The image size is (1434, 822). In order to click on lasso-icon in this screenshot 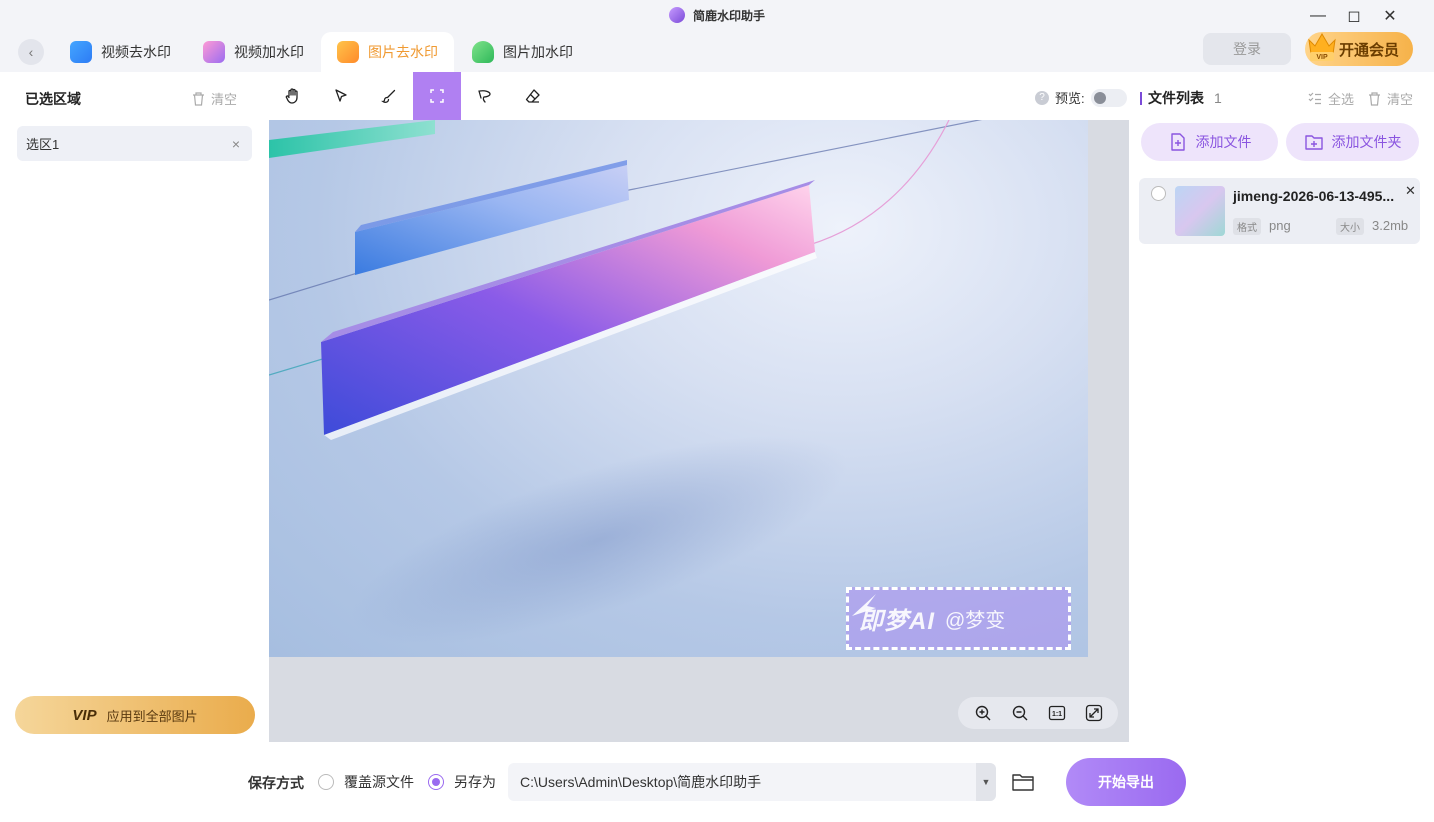, I will do `click(484, 96)`.